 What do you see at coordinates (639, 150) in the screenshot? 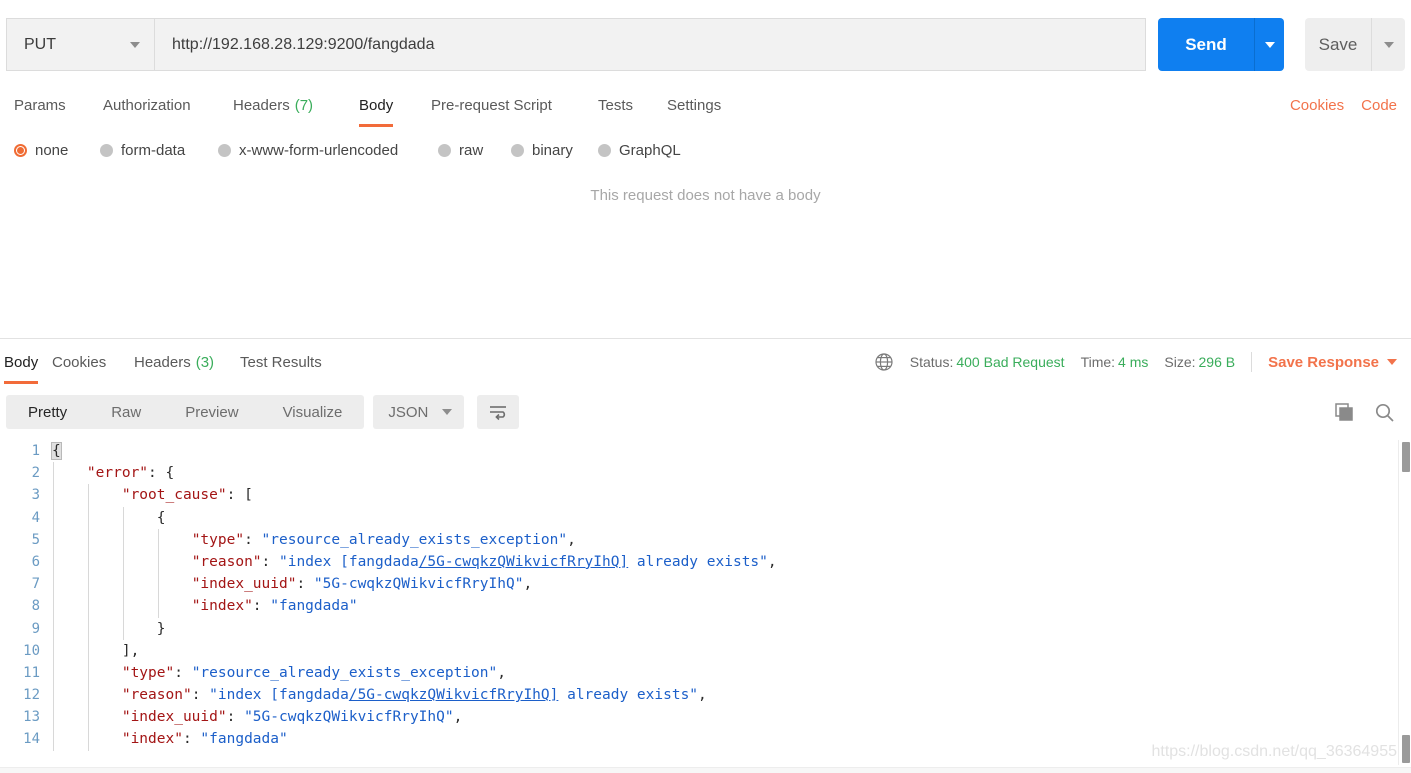
I see `body-type-graphql: GraphQL` at bounding box center [639, 150].